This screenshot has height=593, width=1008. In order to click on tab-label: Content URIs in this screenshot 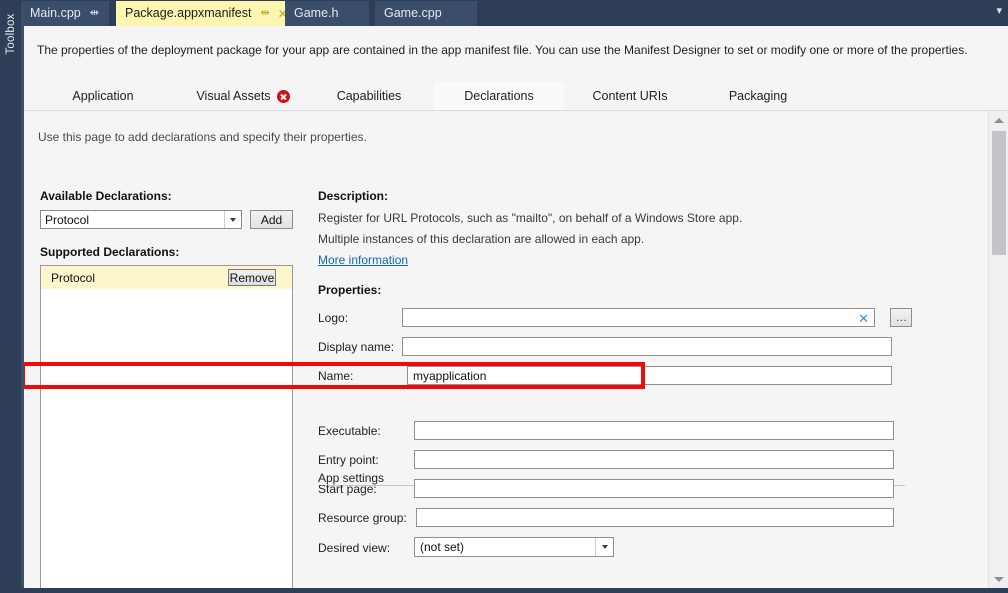, I will do `click(630, 96)`.